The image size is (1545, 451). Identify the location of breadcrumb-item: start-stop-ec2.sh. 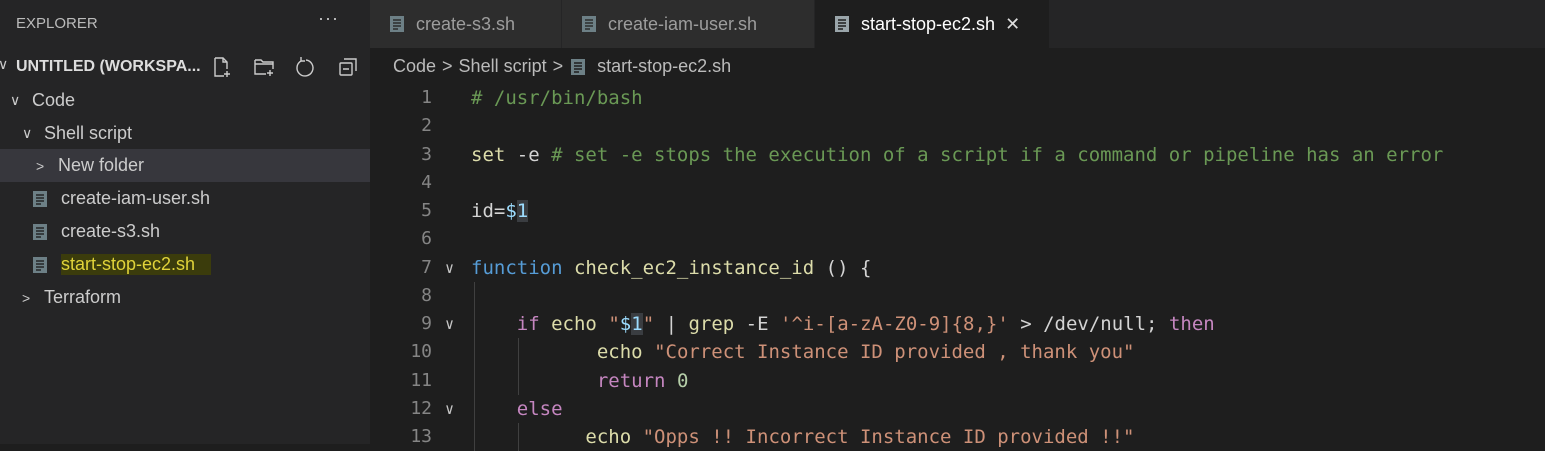
(664, 66).